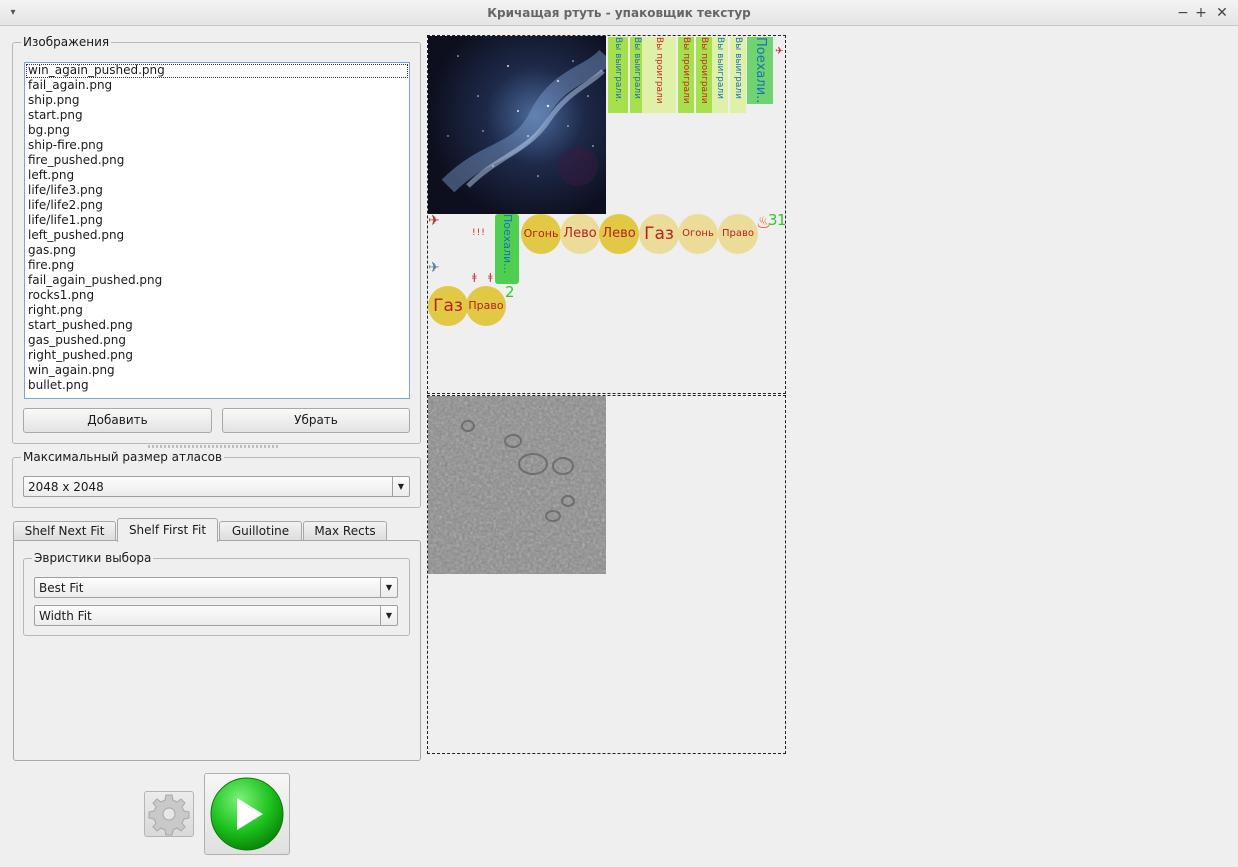 The width and height of the screenshot is (1238, 867). What do you see at coordinates (434, 268) in the screenshot?
I see `ship-fire-icon: ✈` at bounding box center [434, 268].